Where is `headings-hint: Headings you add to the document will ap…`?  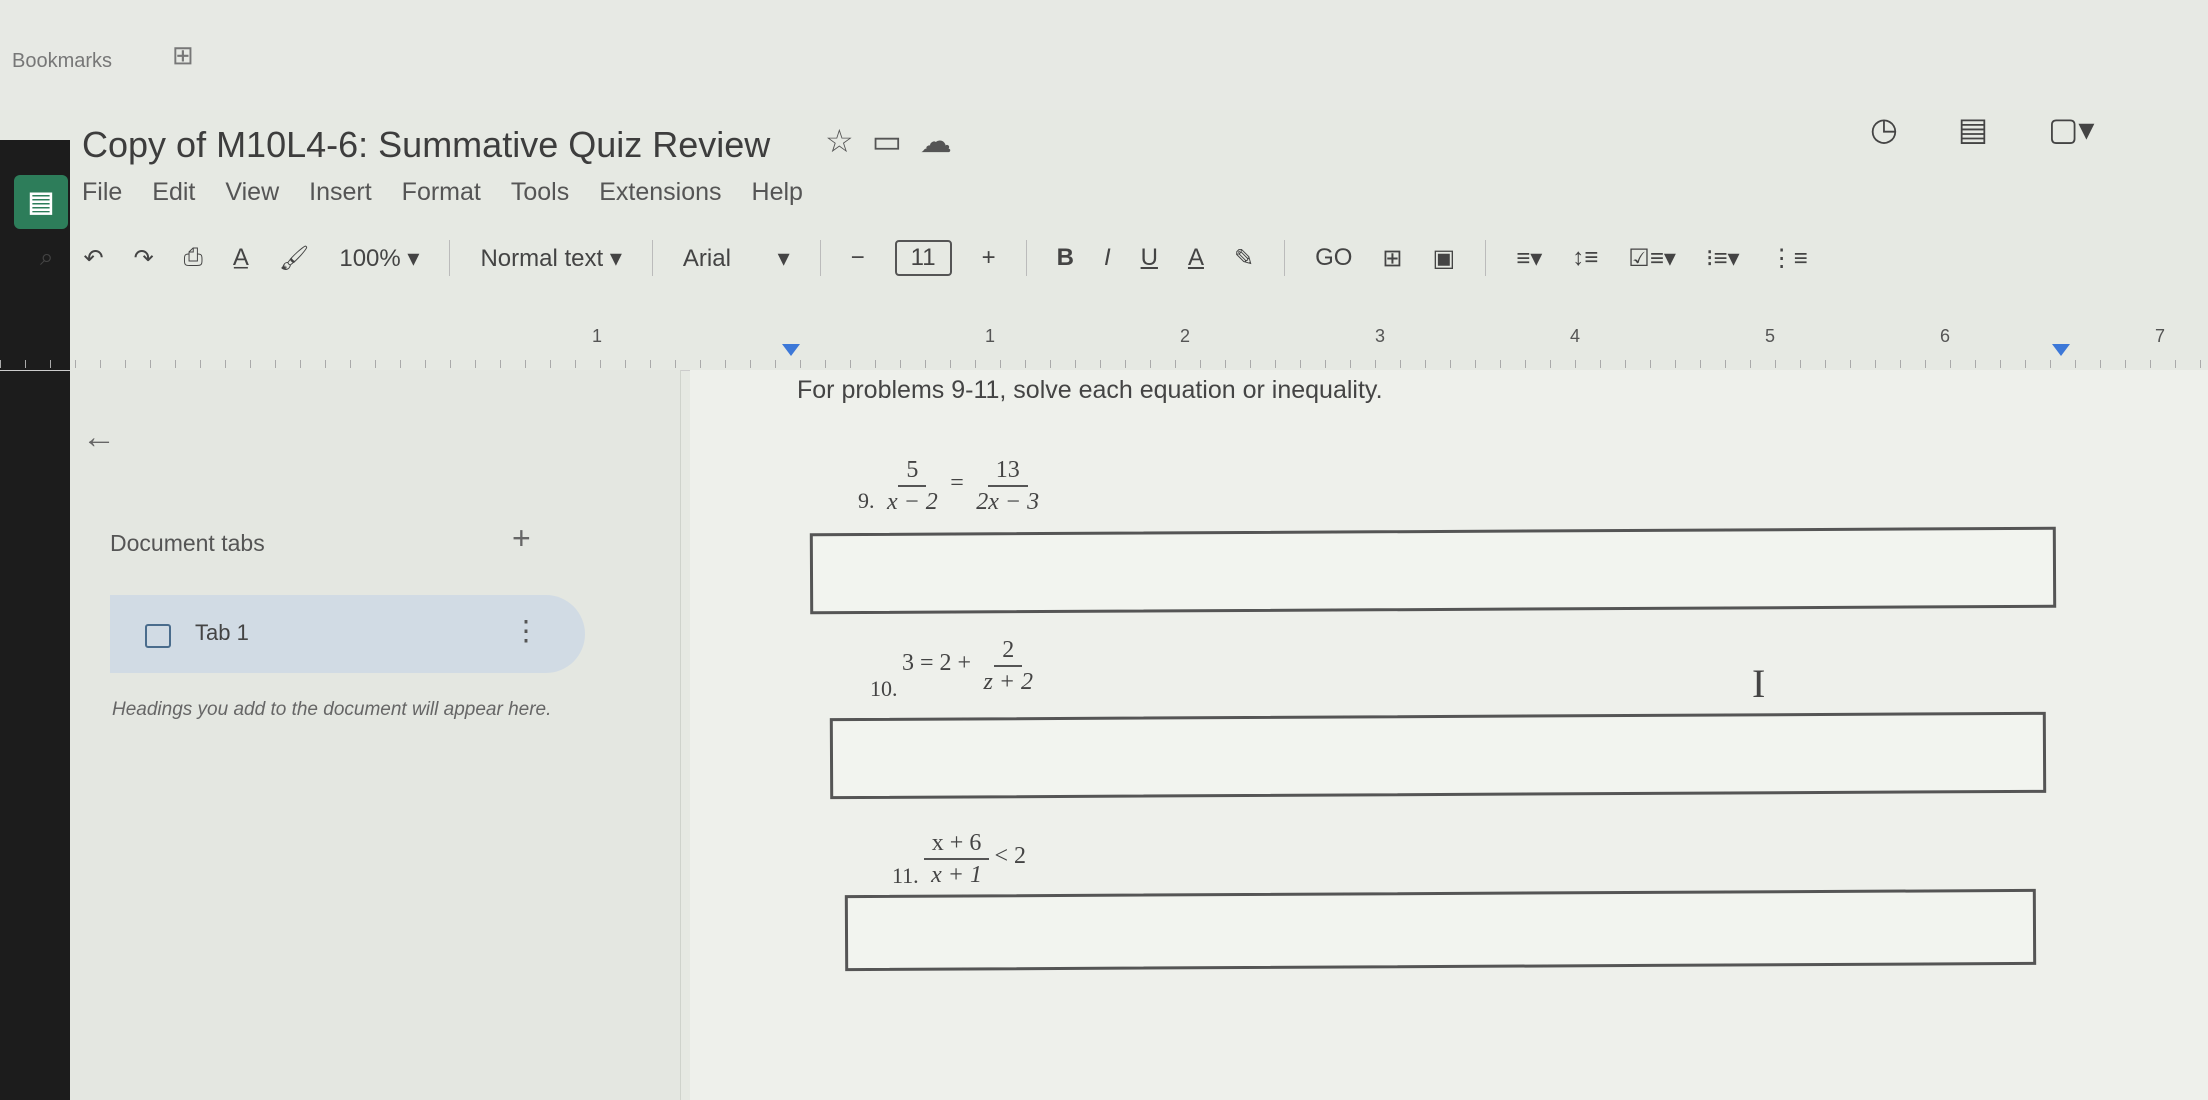
headings-hint: Headings you add to the document will ap… is located at coordinates (332, 709).